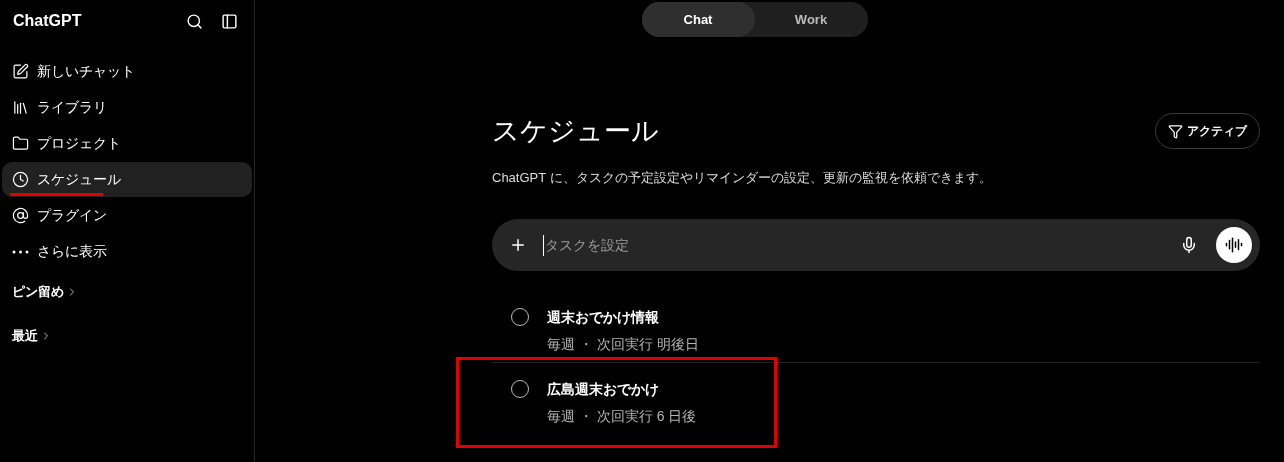 The width and height of the screenshot is (1284, 462). Describe the element at coordinates (132, 336) in the screenshot. I see `section-header: 最近` at that location.